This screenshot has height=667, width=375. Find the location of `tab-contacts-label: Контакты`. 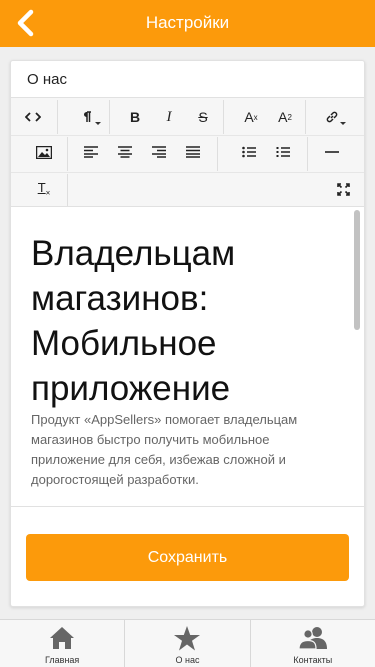

tab-contacts-label: Контакты is located at coordinates (313, 660).